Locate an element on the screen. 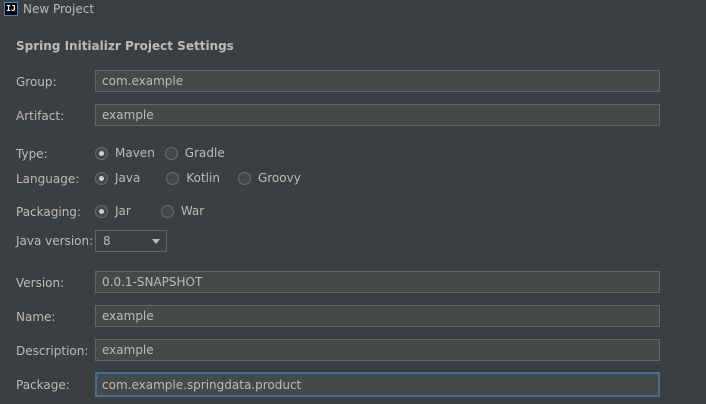  type-gradle-label: Gradle is located at coordinates (204, 153).